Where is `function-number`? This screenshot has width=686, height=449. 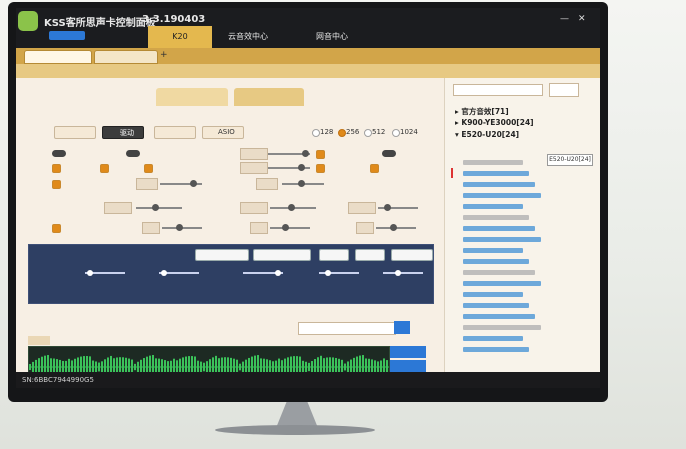 function-number is located at coordinates (254, 154).